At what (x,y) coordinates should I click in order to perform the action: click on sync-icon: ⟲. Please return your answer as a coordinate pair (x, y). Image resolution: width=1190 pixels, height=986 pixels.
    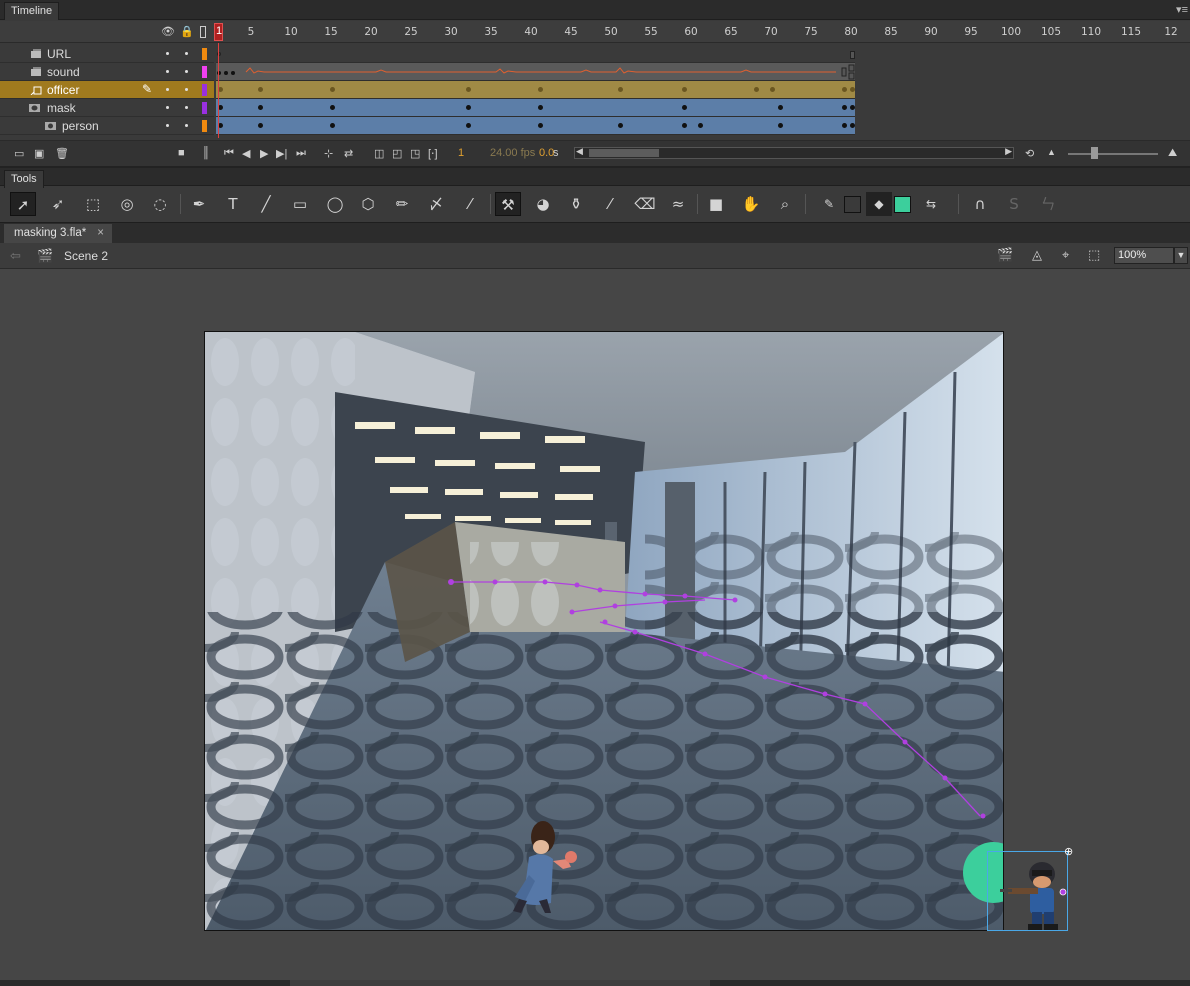
    Looking at the image, I should click on (1029, 153).